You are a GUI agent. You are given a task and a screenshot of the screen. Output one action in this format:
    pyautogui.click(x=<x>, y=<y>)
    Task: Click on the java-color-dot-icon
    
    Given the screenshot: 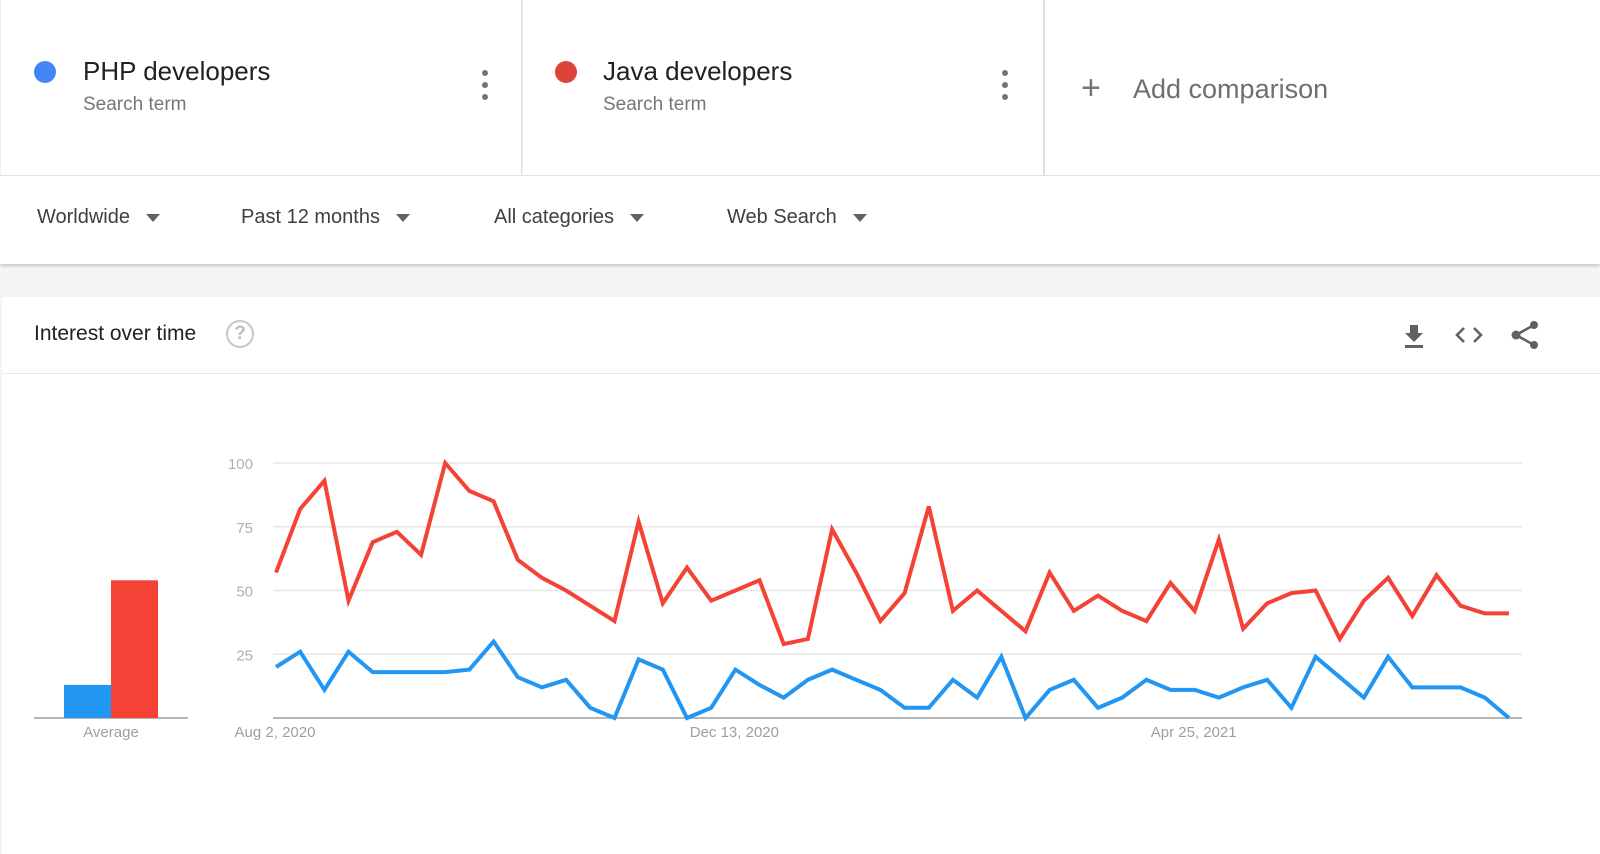 What is the action you would take?
    pyautogui.click(x=566, y=72)
    